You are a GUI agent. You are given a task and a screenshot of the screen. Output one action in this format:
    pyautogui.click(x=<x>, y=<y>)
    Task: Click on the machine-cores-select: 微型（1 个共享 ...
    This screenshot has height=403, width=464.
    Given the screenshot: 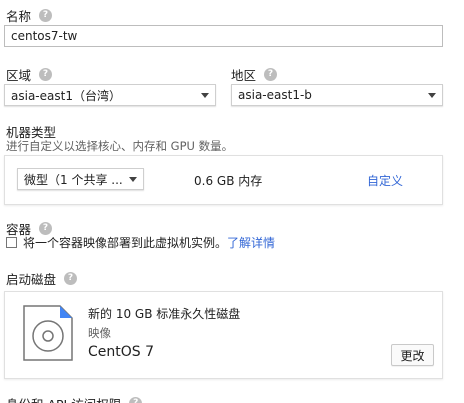 What is the action you would take?
    pyautogui.click(x=80, y=179)
    